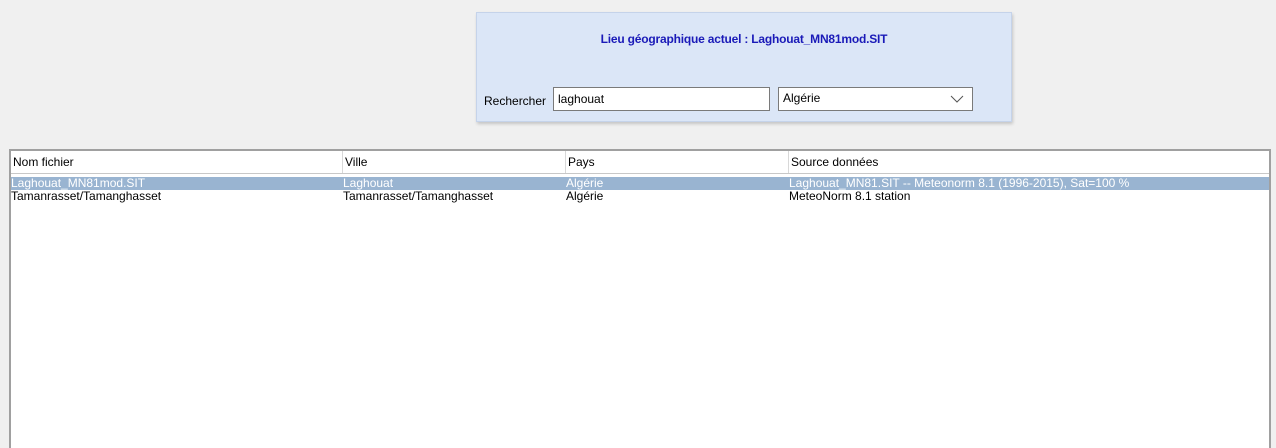 The width and height of the screenshot is (1276, 448). What do you see at coordinates (802, 98) in the screenshot?
I see `country-dropdown-value: Algérie` at bounding box center [802, 98].